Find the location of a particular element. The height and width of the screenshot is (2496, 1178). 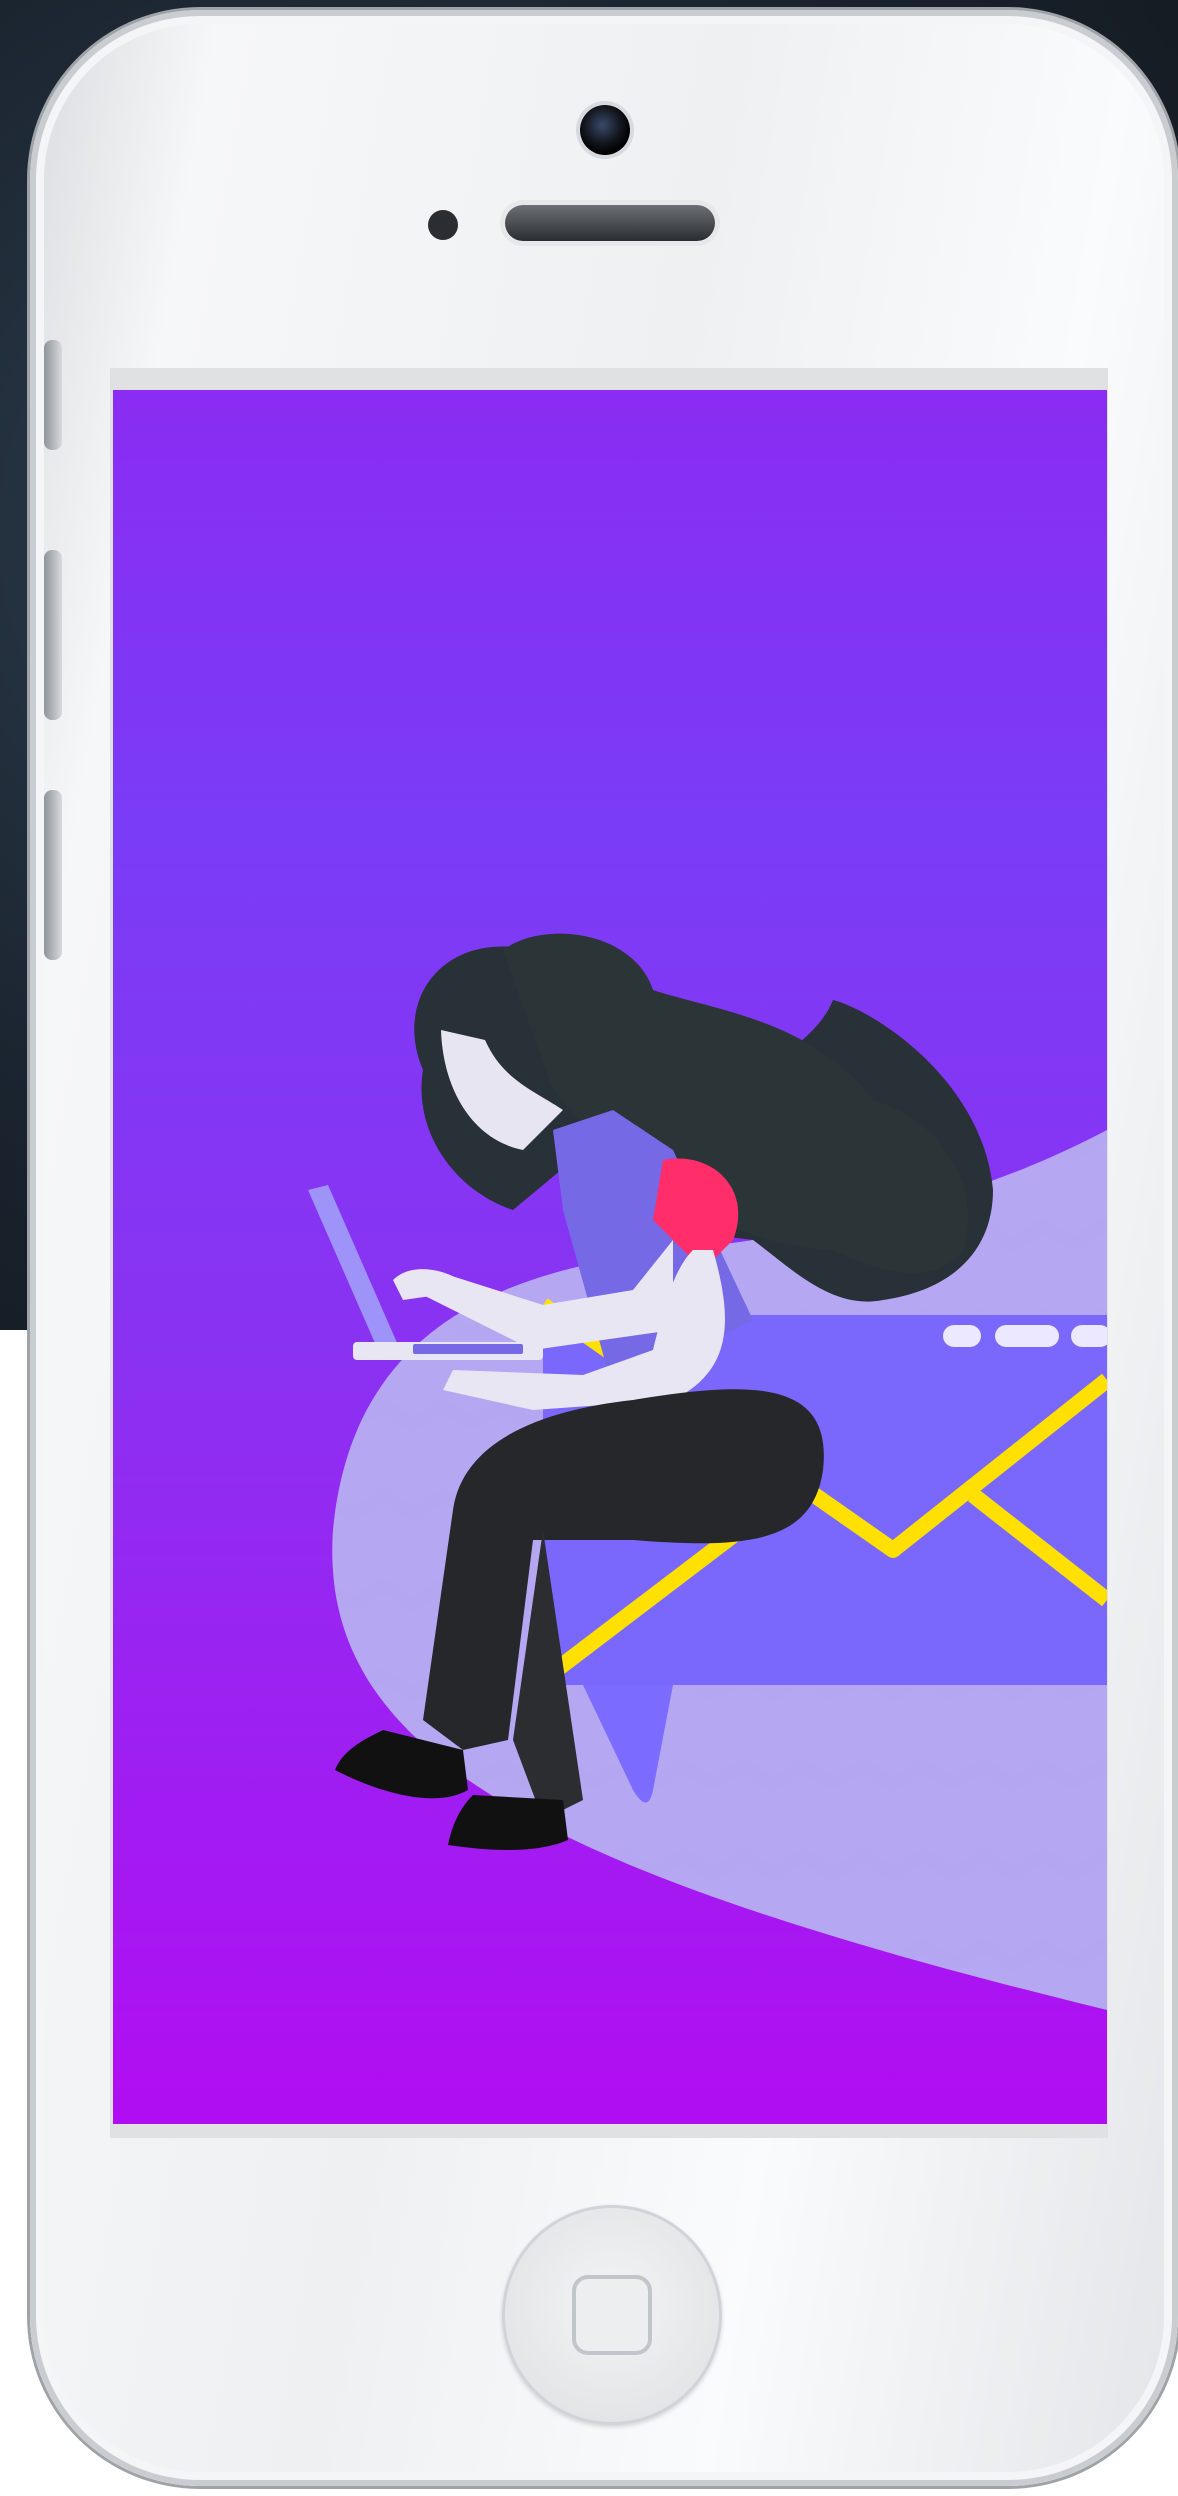

home-square-icon is located at coordinates (612, 2315).